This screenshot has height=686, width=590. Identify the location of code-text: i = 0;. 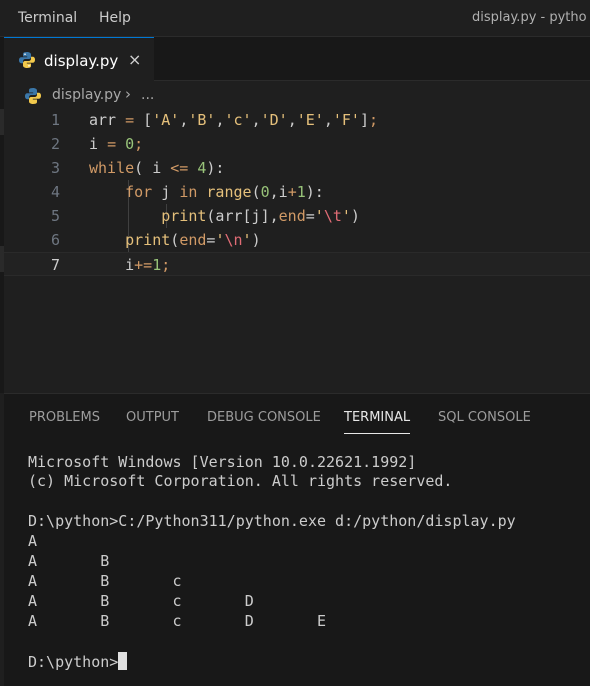
(116, 144).